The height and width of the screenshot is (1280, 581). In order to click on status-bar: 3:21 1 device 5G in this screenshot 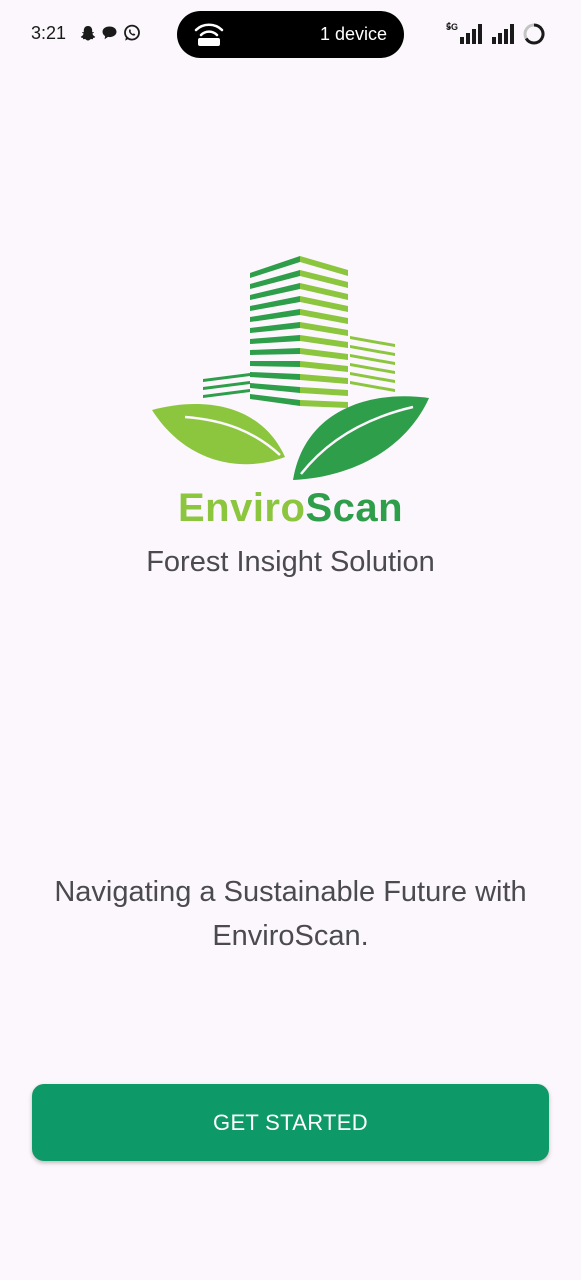, I will do `click(290, 35)`.